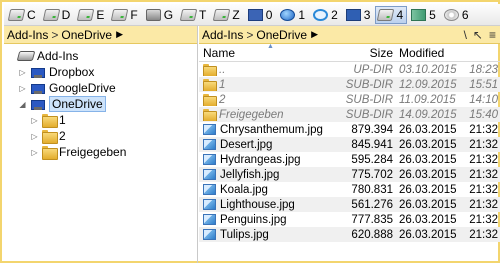  What do you see at coordinates (22, 104) in the screenshot?
I see `expander-icon: ◢` at bounding box center [22, 104].